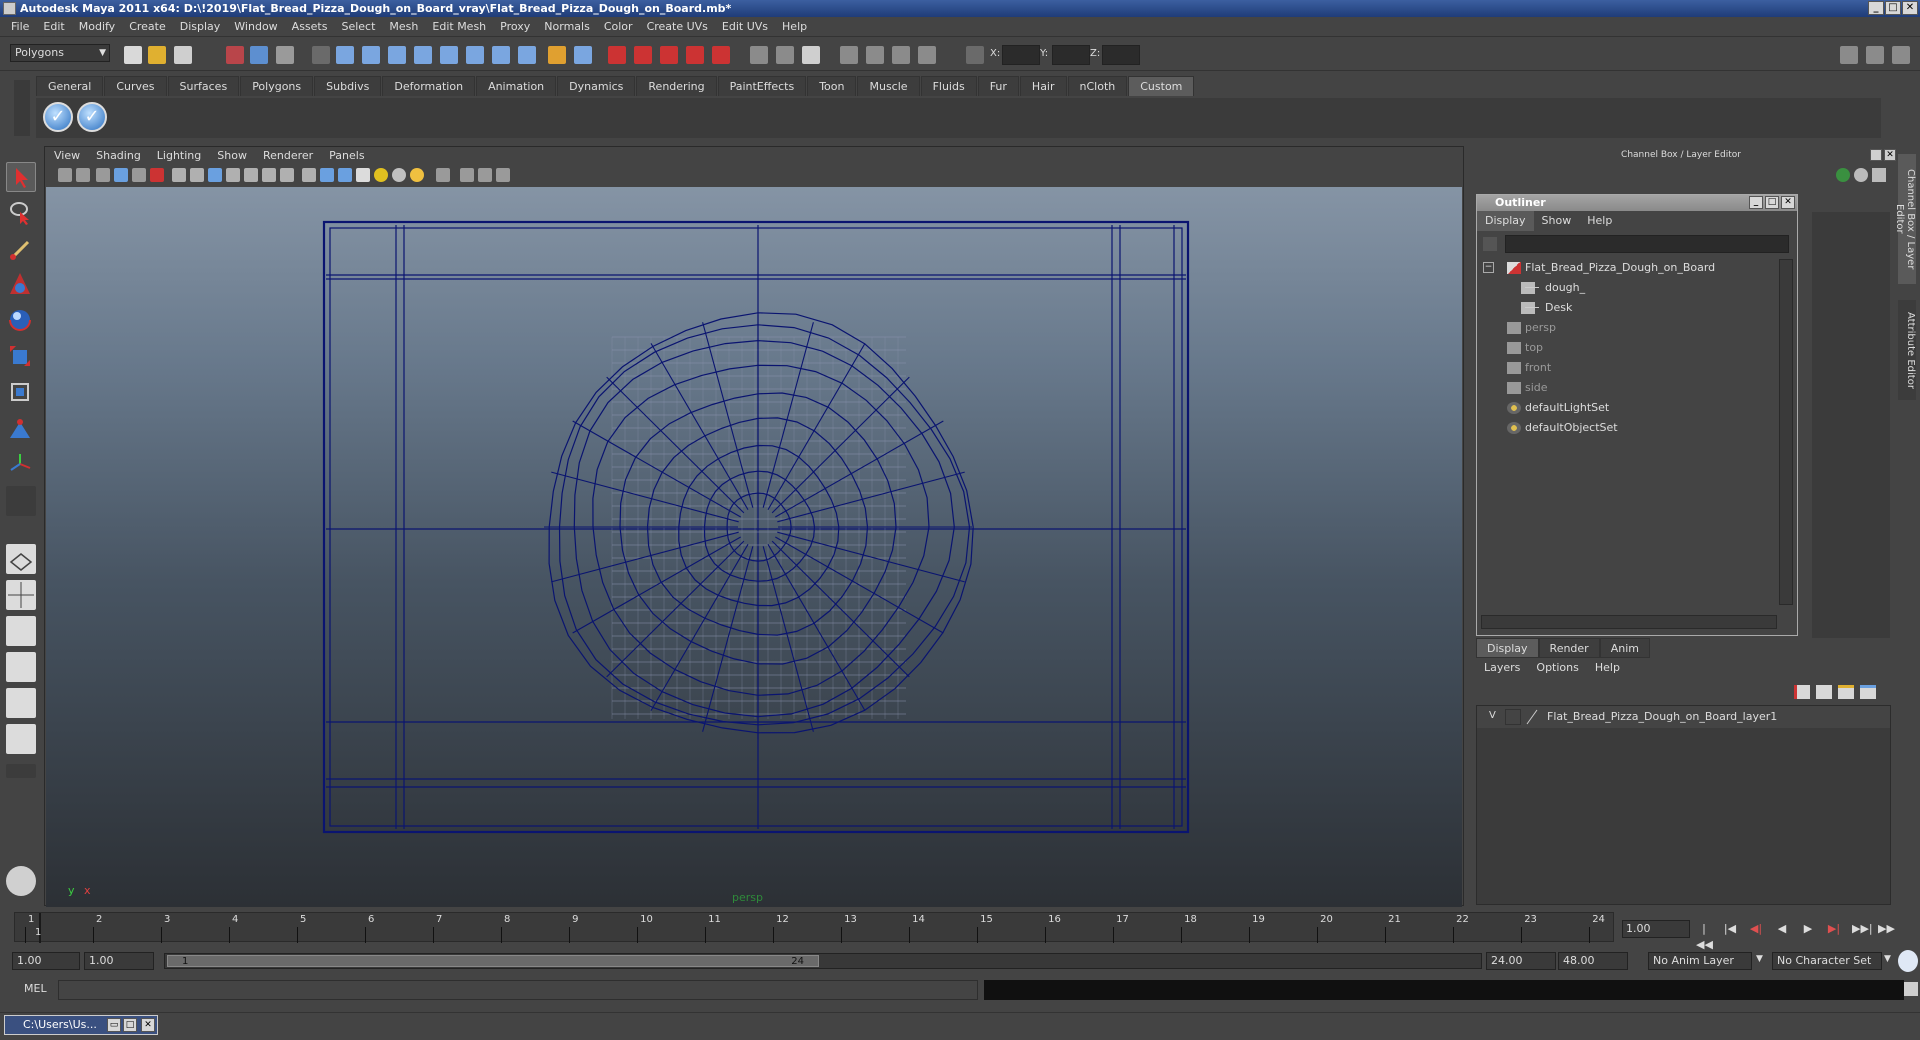  What do you see at coordinates (975, 55) in the screenshot?
I see `transform-mode-icon` at bounding box center [975, 55].